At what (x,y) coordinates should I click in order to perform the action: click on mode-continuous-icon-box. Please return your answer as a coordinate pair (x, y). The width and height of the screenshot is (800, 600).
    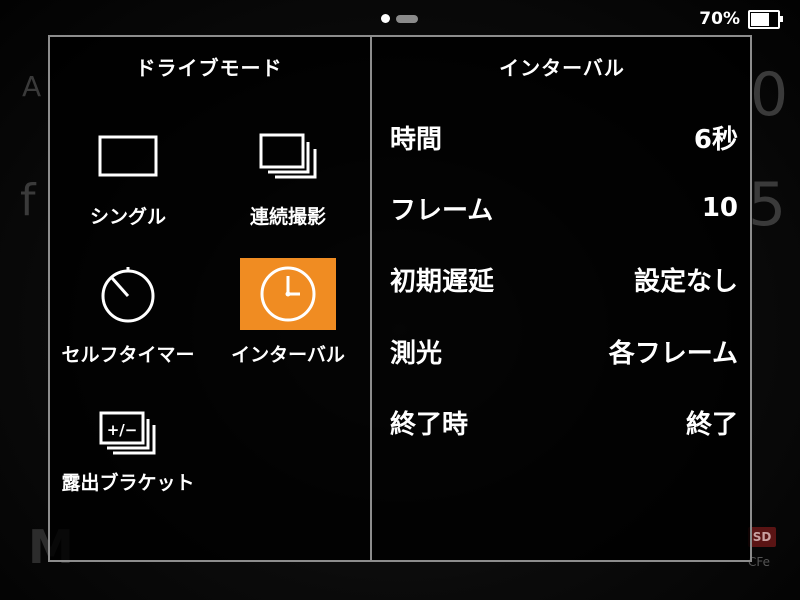
    Looking at the image, I should click on (288, 156).